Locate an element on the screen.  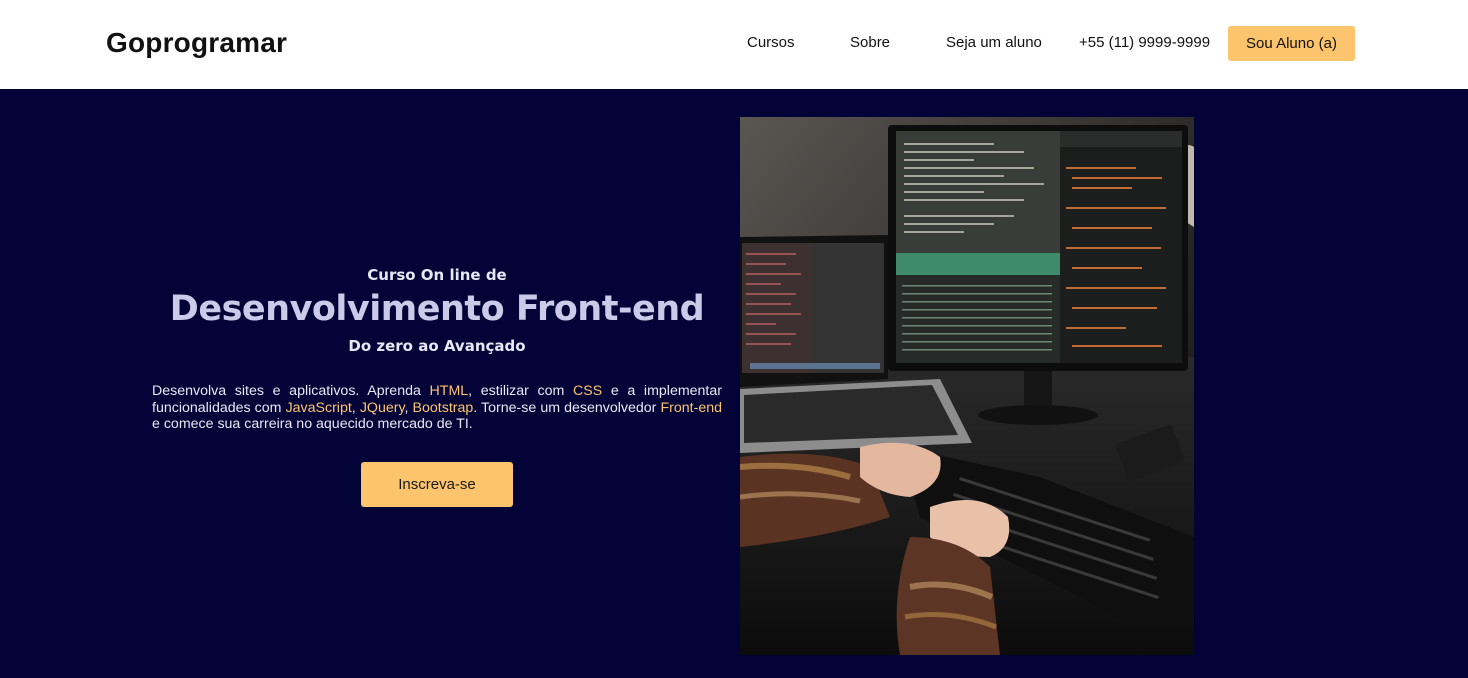
nav-link-cursos: Cursos is located at coordinates (771, 42).